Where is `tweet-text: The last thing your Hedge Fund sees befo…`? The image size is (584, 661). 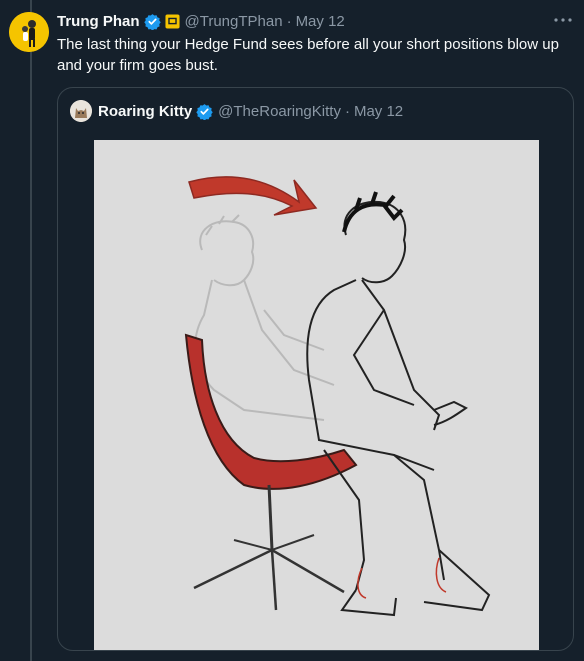
tweet-text: The last thing your Hedge Fund sees befo… is located at coordinates (308, 55).